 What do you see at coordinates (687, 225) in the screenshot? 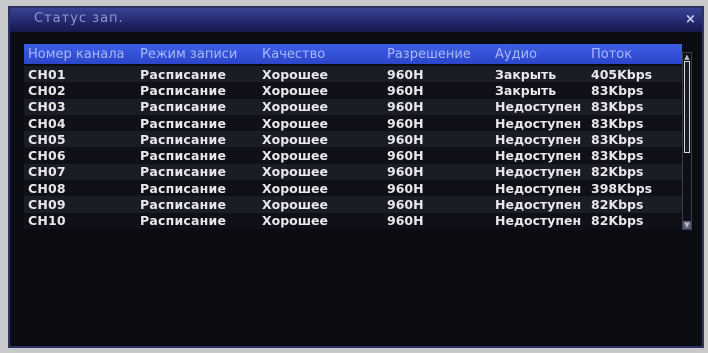
I see `arrow-down-icon: ▼` at bounding box center [687, 225].